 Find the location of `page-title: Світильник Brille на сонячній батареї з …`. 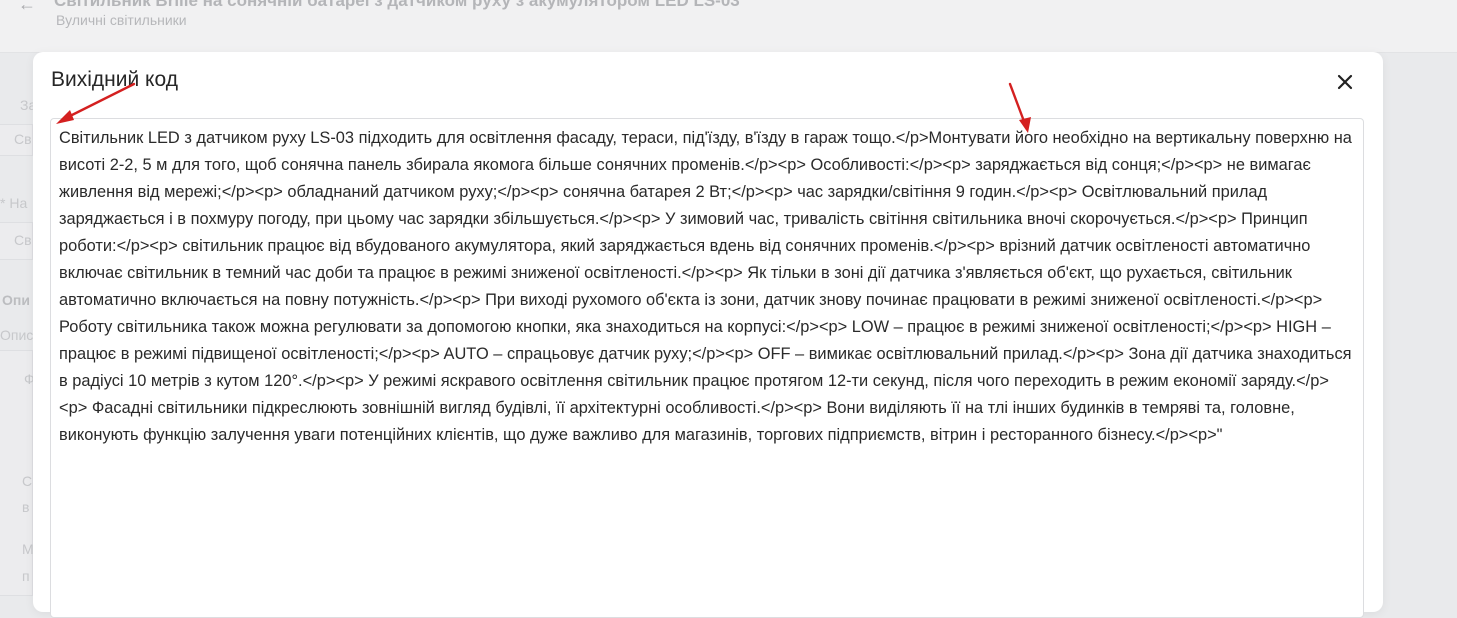

page-title: Світильник Brille на сонячній батареї з … is located at coordinates (397, 5).